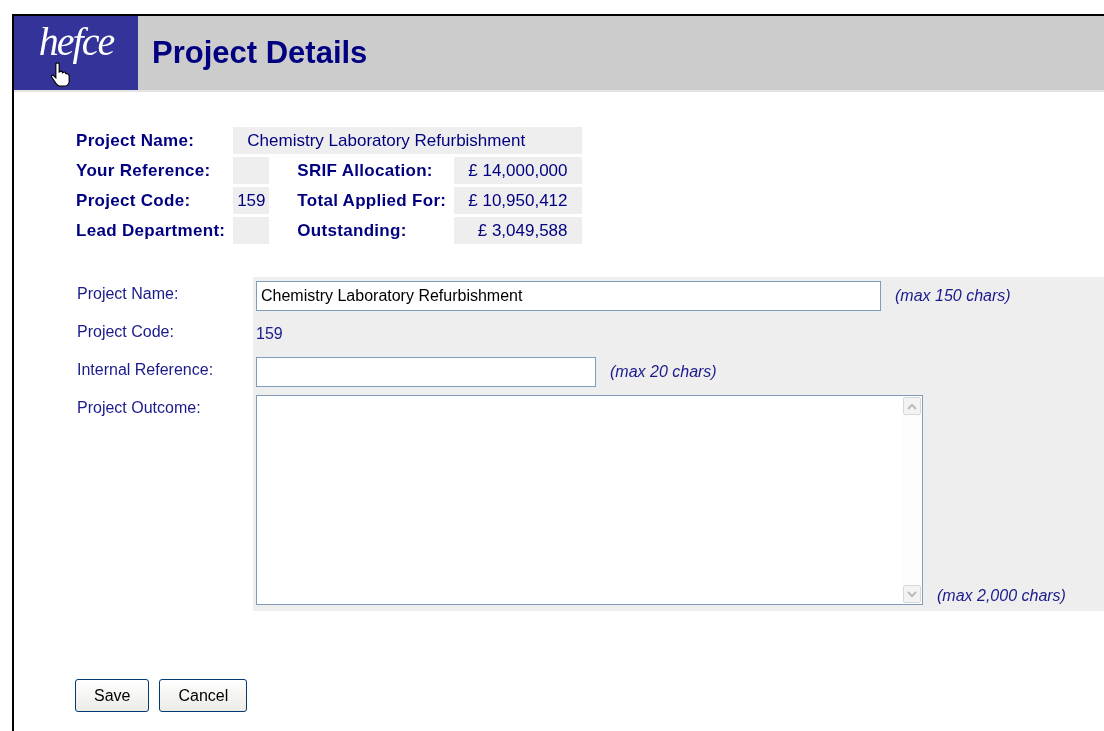 The width and height of the screenshot is (1104, 731). I want to click on field-label: Your Reference:, so click(144, 170).